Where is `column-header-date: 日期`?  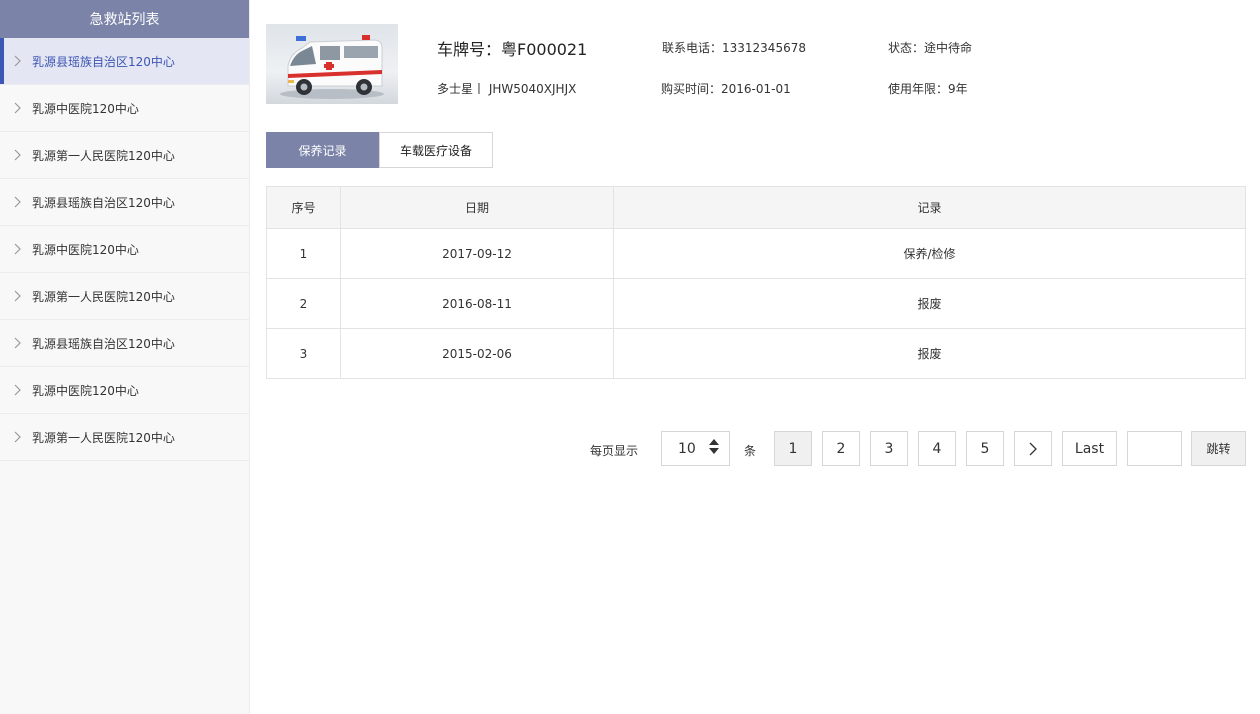 column-header-date: 日期 is located at coordinates (477, 207).